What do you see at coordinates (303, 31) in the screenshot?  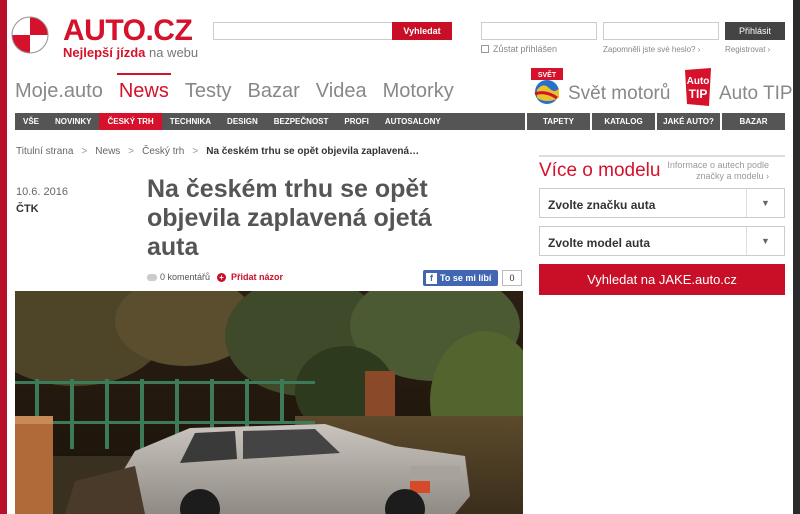 I see `search-input` at bounding box center [303, 31].